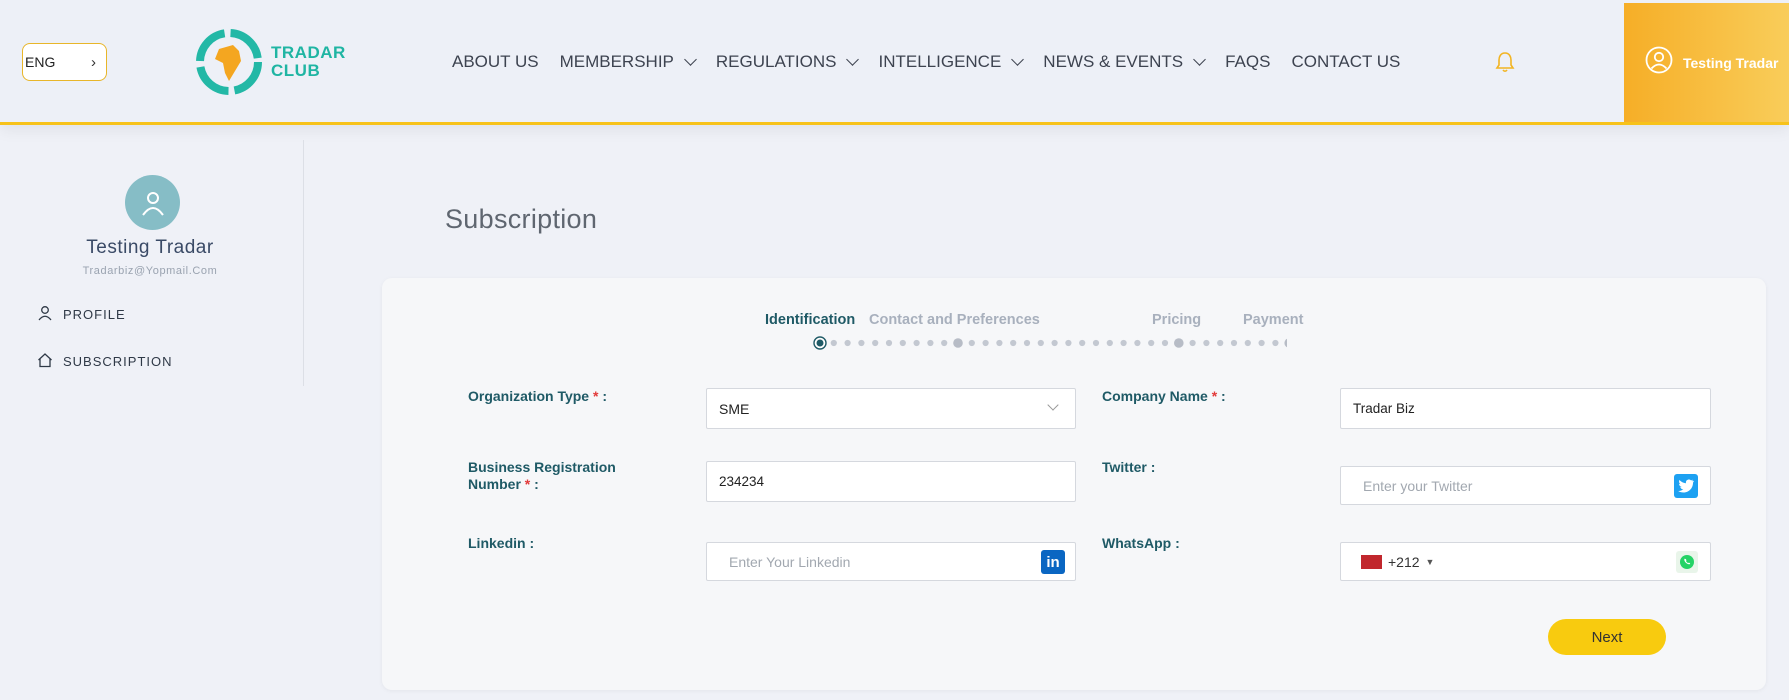  I want to click on dial-code: +212, so click(1404, 561).